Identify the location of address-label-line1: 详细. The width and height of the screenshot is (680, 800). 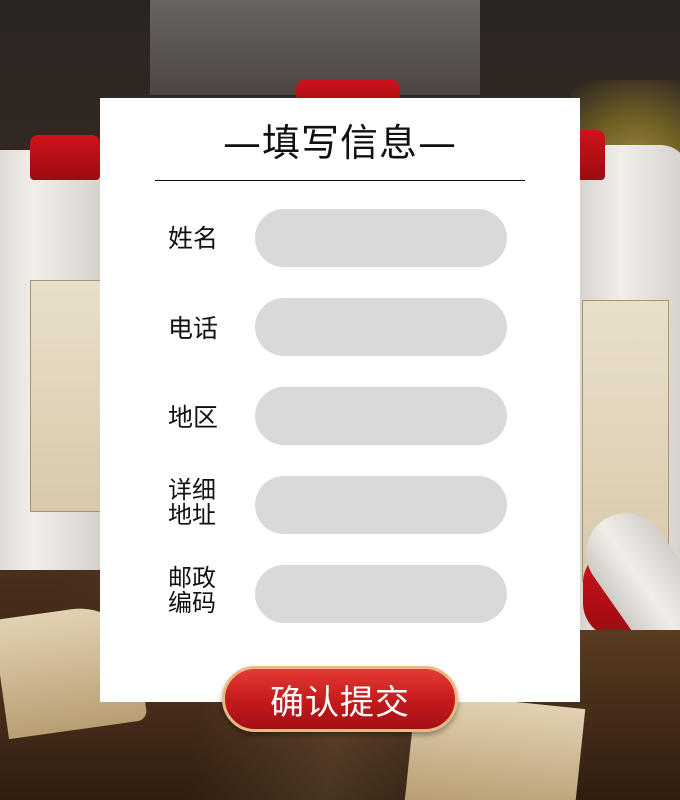
(192, 490).